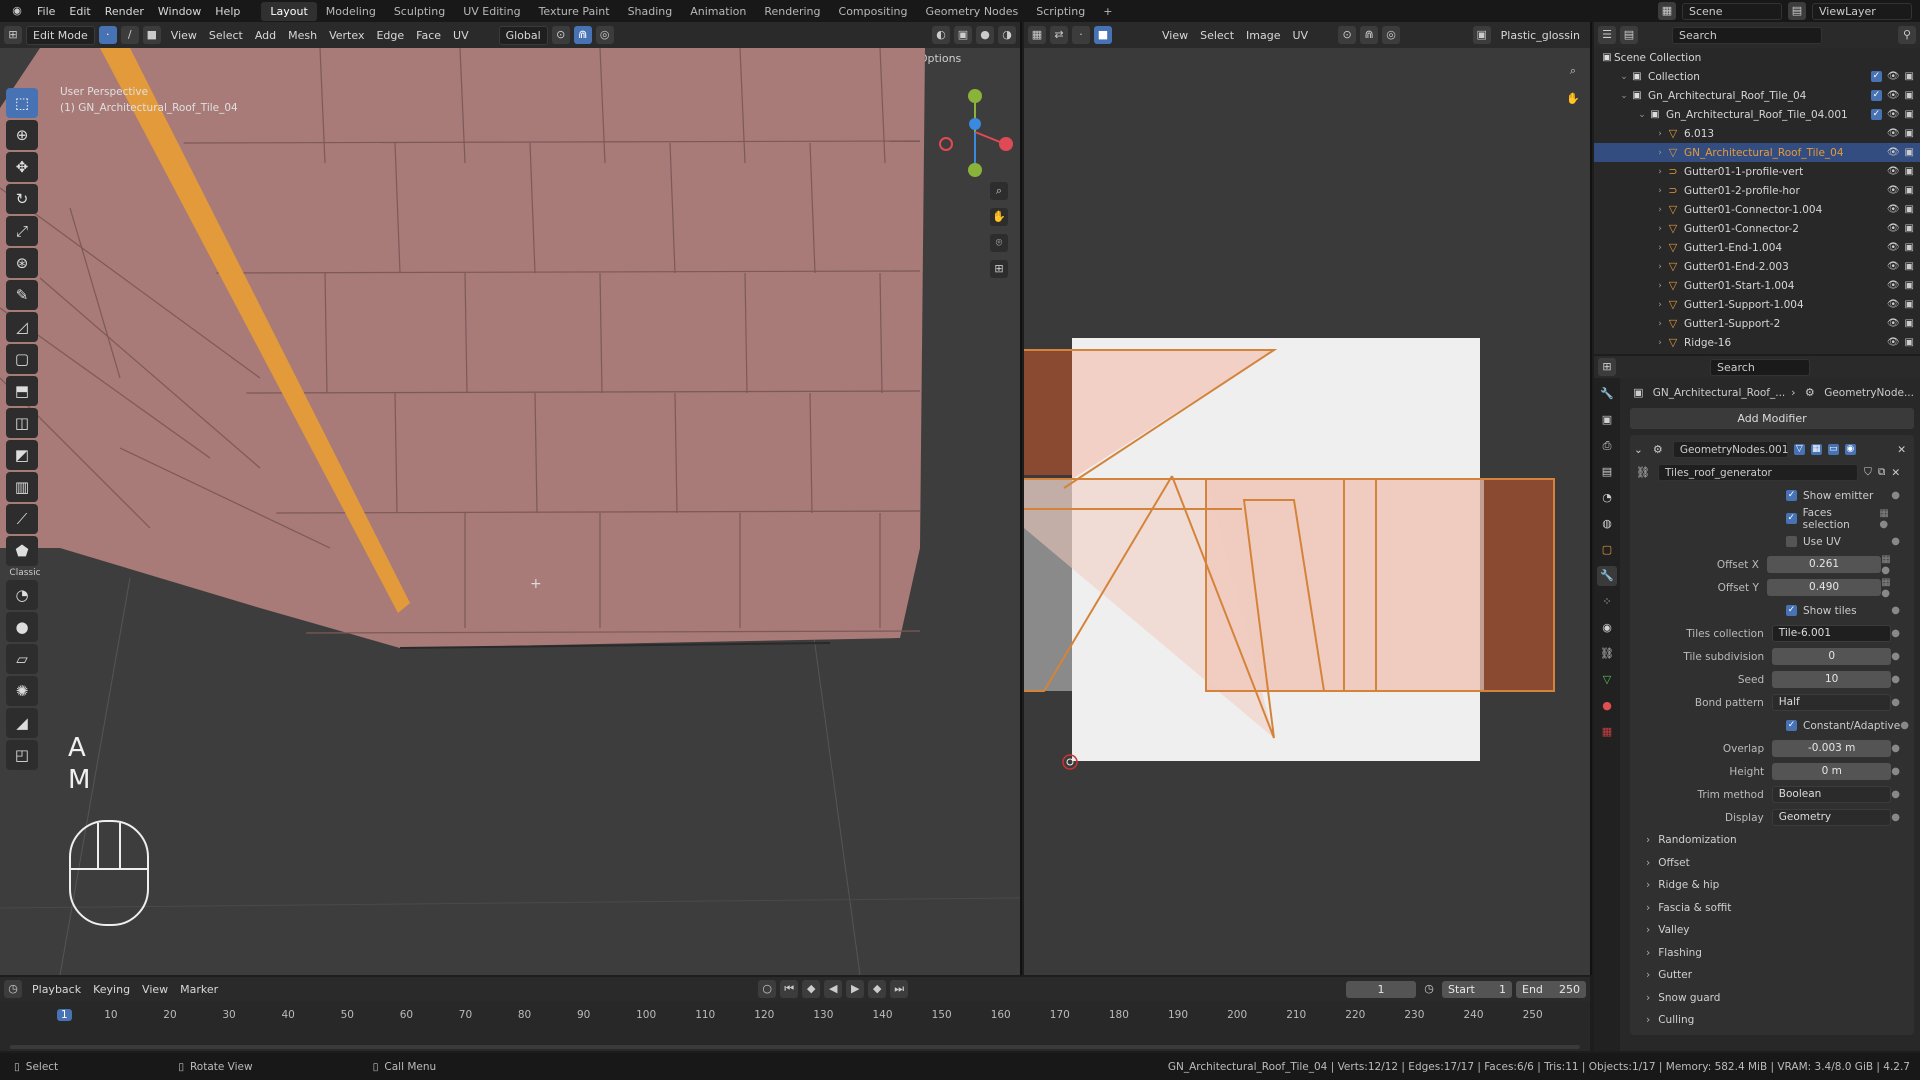 This screenshot has height=1080, width=1920. Describe the element at coordinates (1607, 680) in the screenshot. I see `data-tab-icon: ▽` at that location.